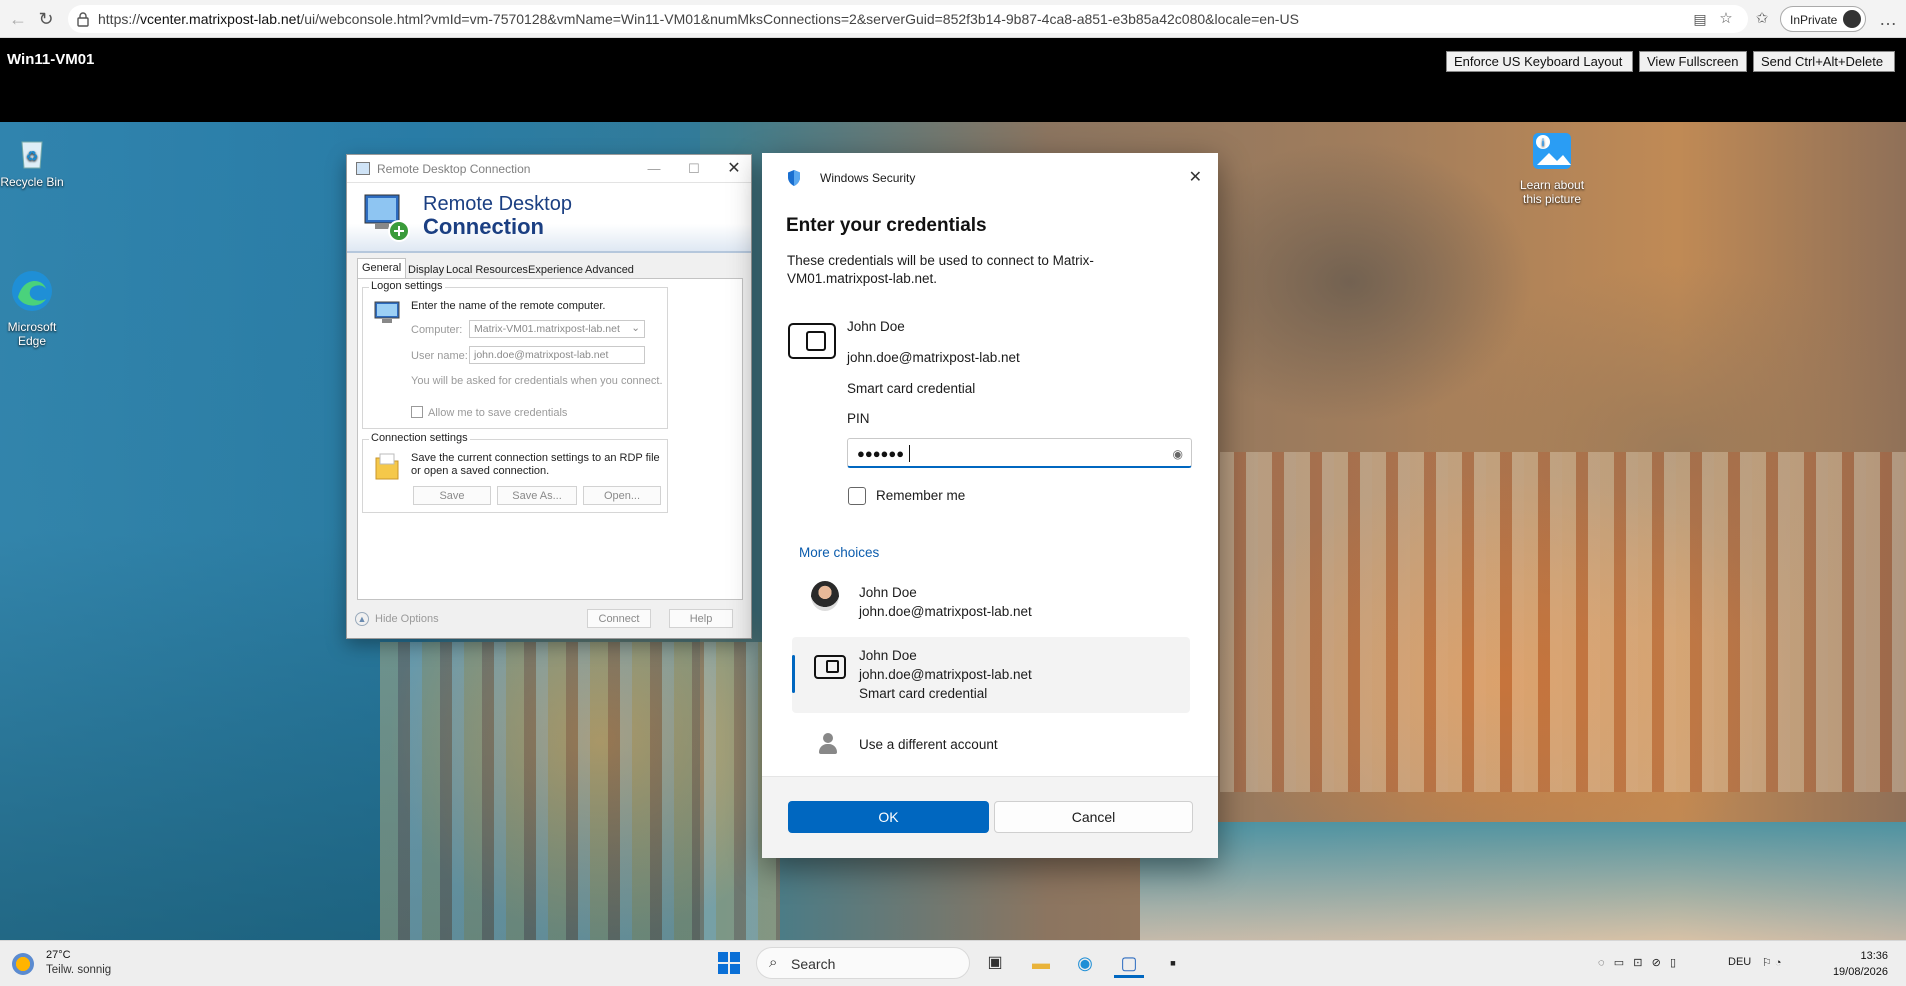  What do you see at coordinates (992, 743) in the screenshot?
I see `account-option-different: Use a different account` at bounding box center [992, 743].